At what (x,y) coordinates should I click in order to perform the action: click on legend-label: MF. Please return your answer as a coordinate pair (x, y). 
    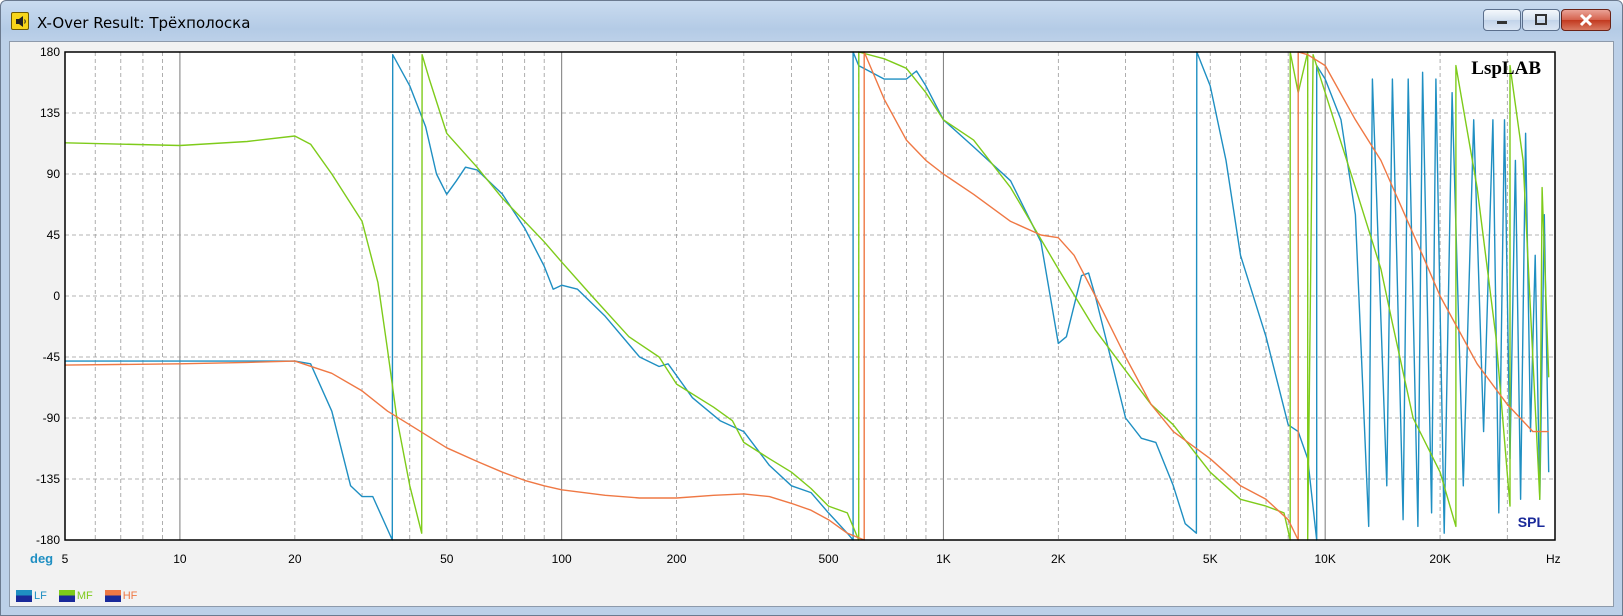
    Looking at the image, I should click on (84, 596).